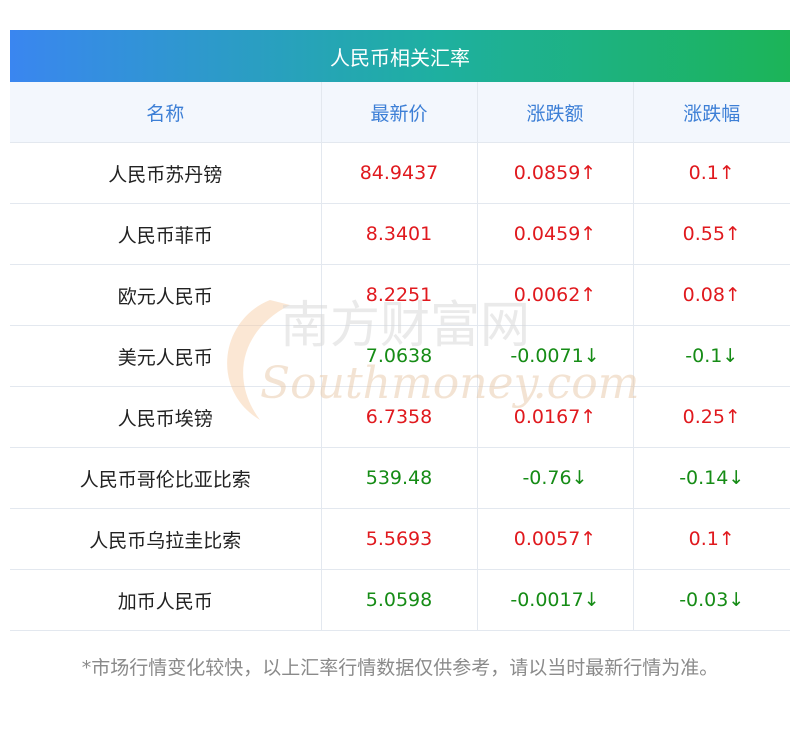 The width and height of the screenshot is (800, 733). What do you see at coordinates (166, 417) in the screenshot?
I see `cell-currency-name: 人民币埃镑` at bounding box center [166, 417].